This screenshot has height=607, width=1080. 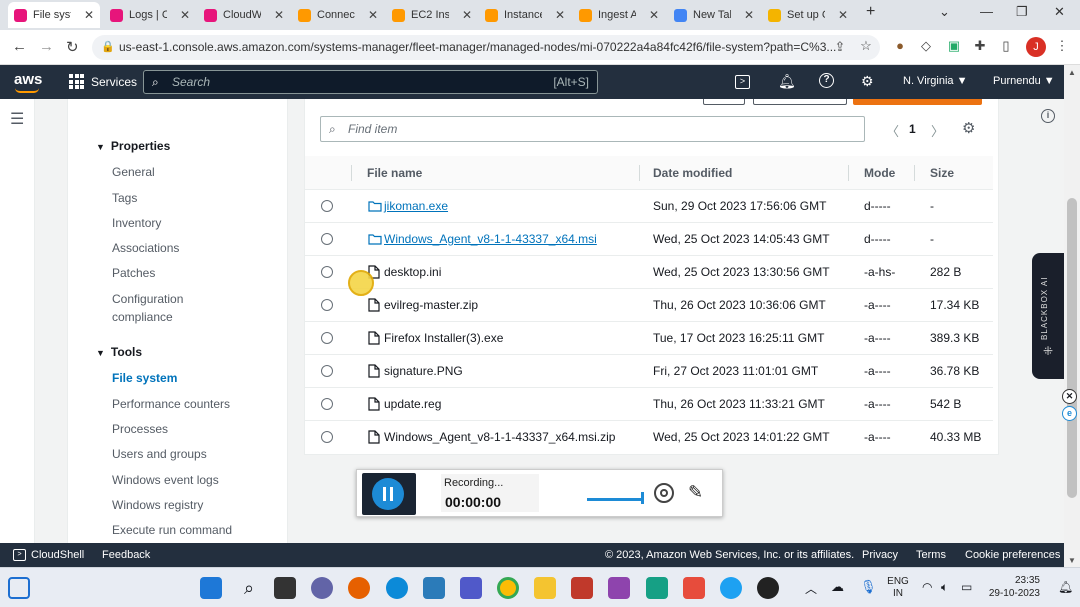 What do you see at coordinates (1012, 593) in the screenshot?
I see `clock-date: 29-10-2023` at bounding box center [1012, 593].